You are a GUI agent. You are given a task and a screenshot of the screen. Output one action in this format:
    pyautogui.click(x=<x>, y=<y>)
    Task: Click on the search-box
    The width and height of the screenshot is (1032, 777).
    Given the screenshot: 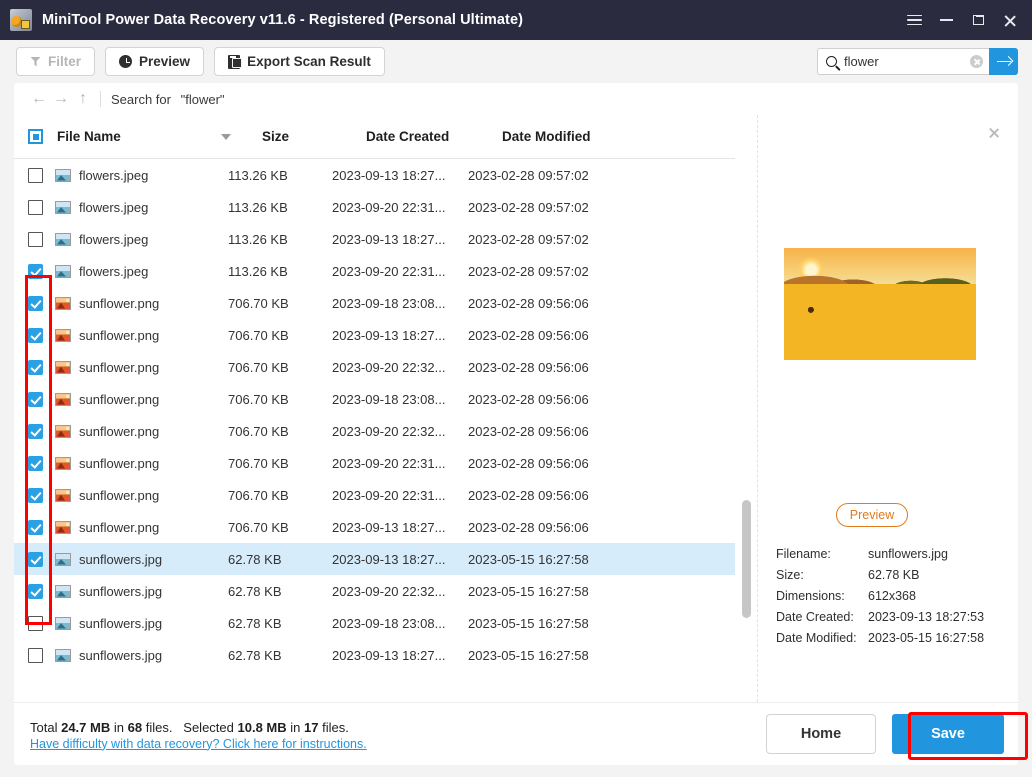 What is the action you would take?
    pyautogui.click(x=903, y=61)
    